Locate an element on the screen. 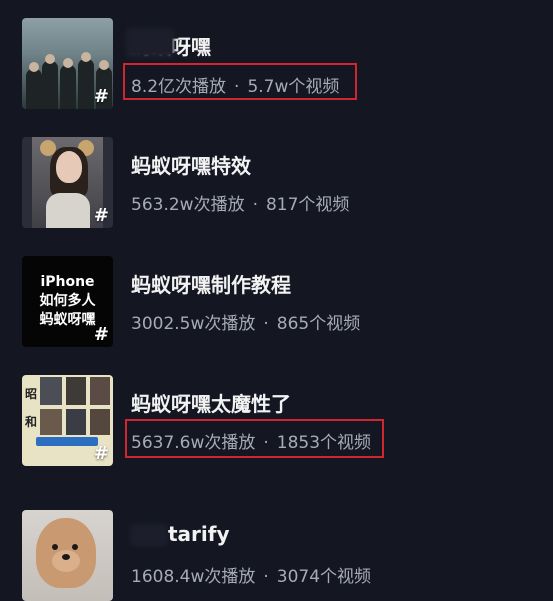 Image resolution: width=553 pixels, height=601 pixels. hashtag-stats: 563.2w次播放 · 817个视频 is located at coordinates (240, 202).